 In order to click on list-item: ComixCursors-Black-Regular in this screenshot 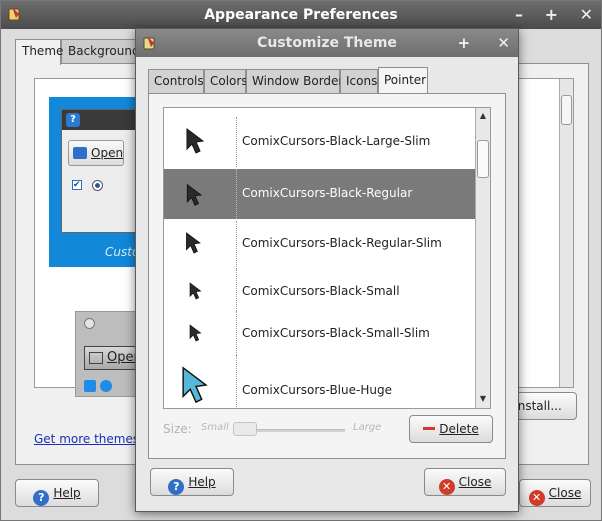, I will do `click(320, 194)`.